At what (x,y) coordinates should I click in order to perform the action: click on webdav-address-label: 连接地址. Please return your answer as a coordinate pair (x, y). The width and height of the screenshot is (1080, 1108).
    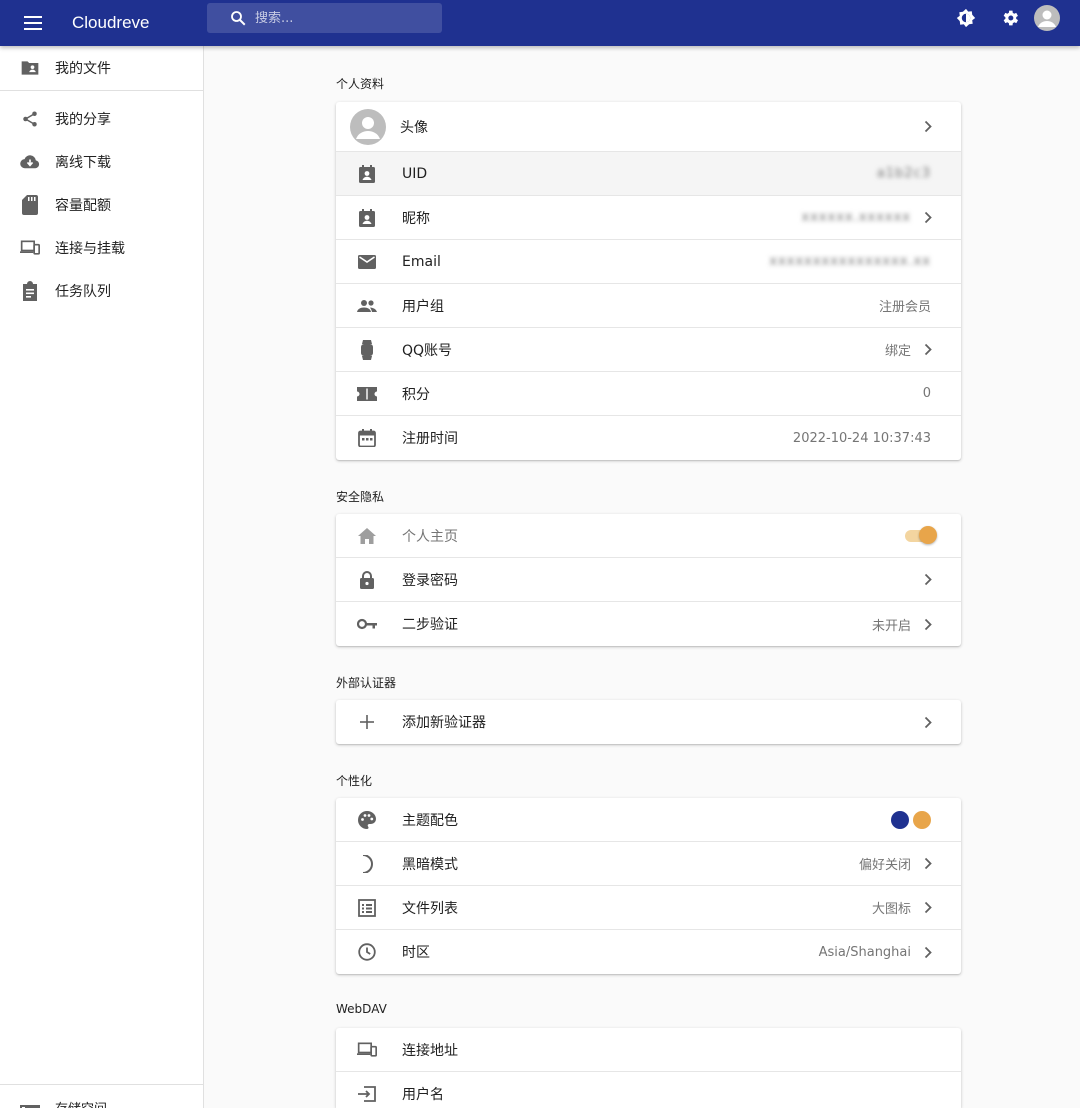
    Looking at the image, I should click on (430, 1050).